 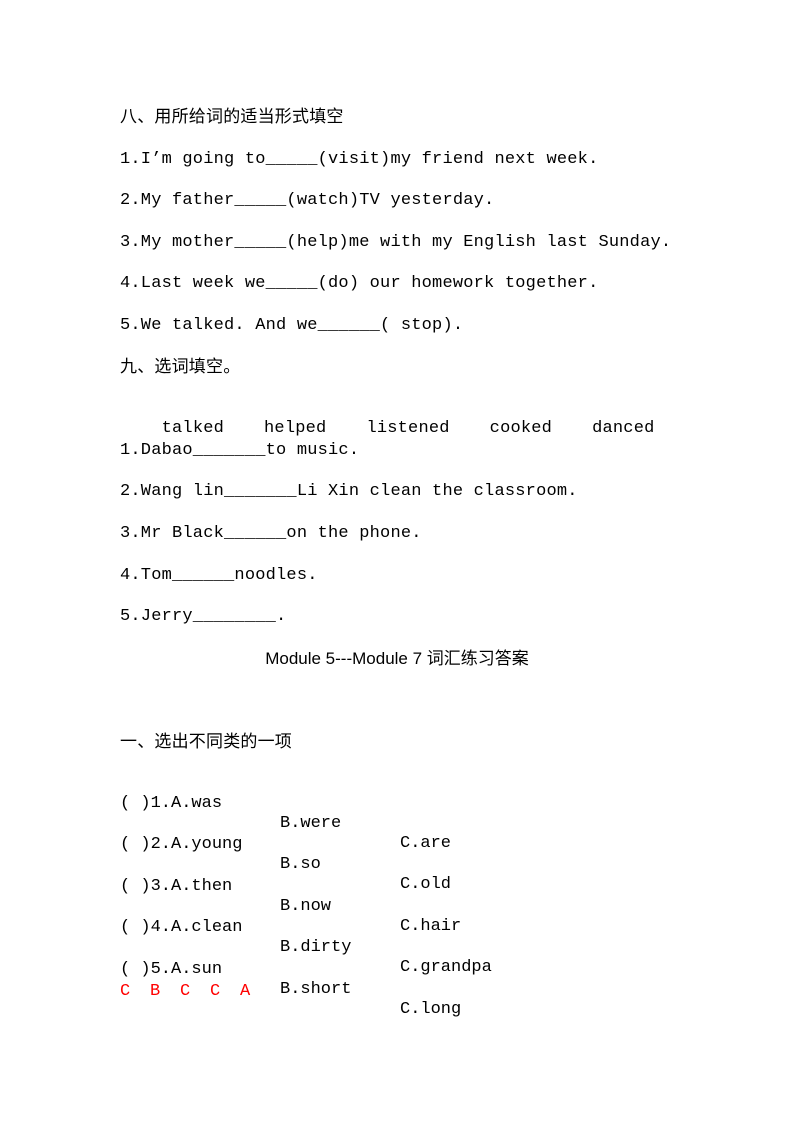 What do you see at coordinates (521, 428) in the screenshot?
I see `word-bank-item: cooked` at bounding box center [521, 428].